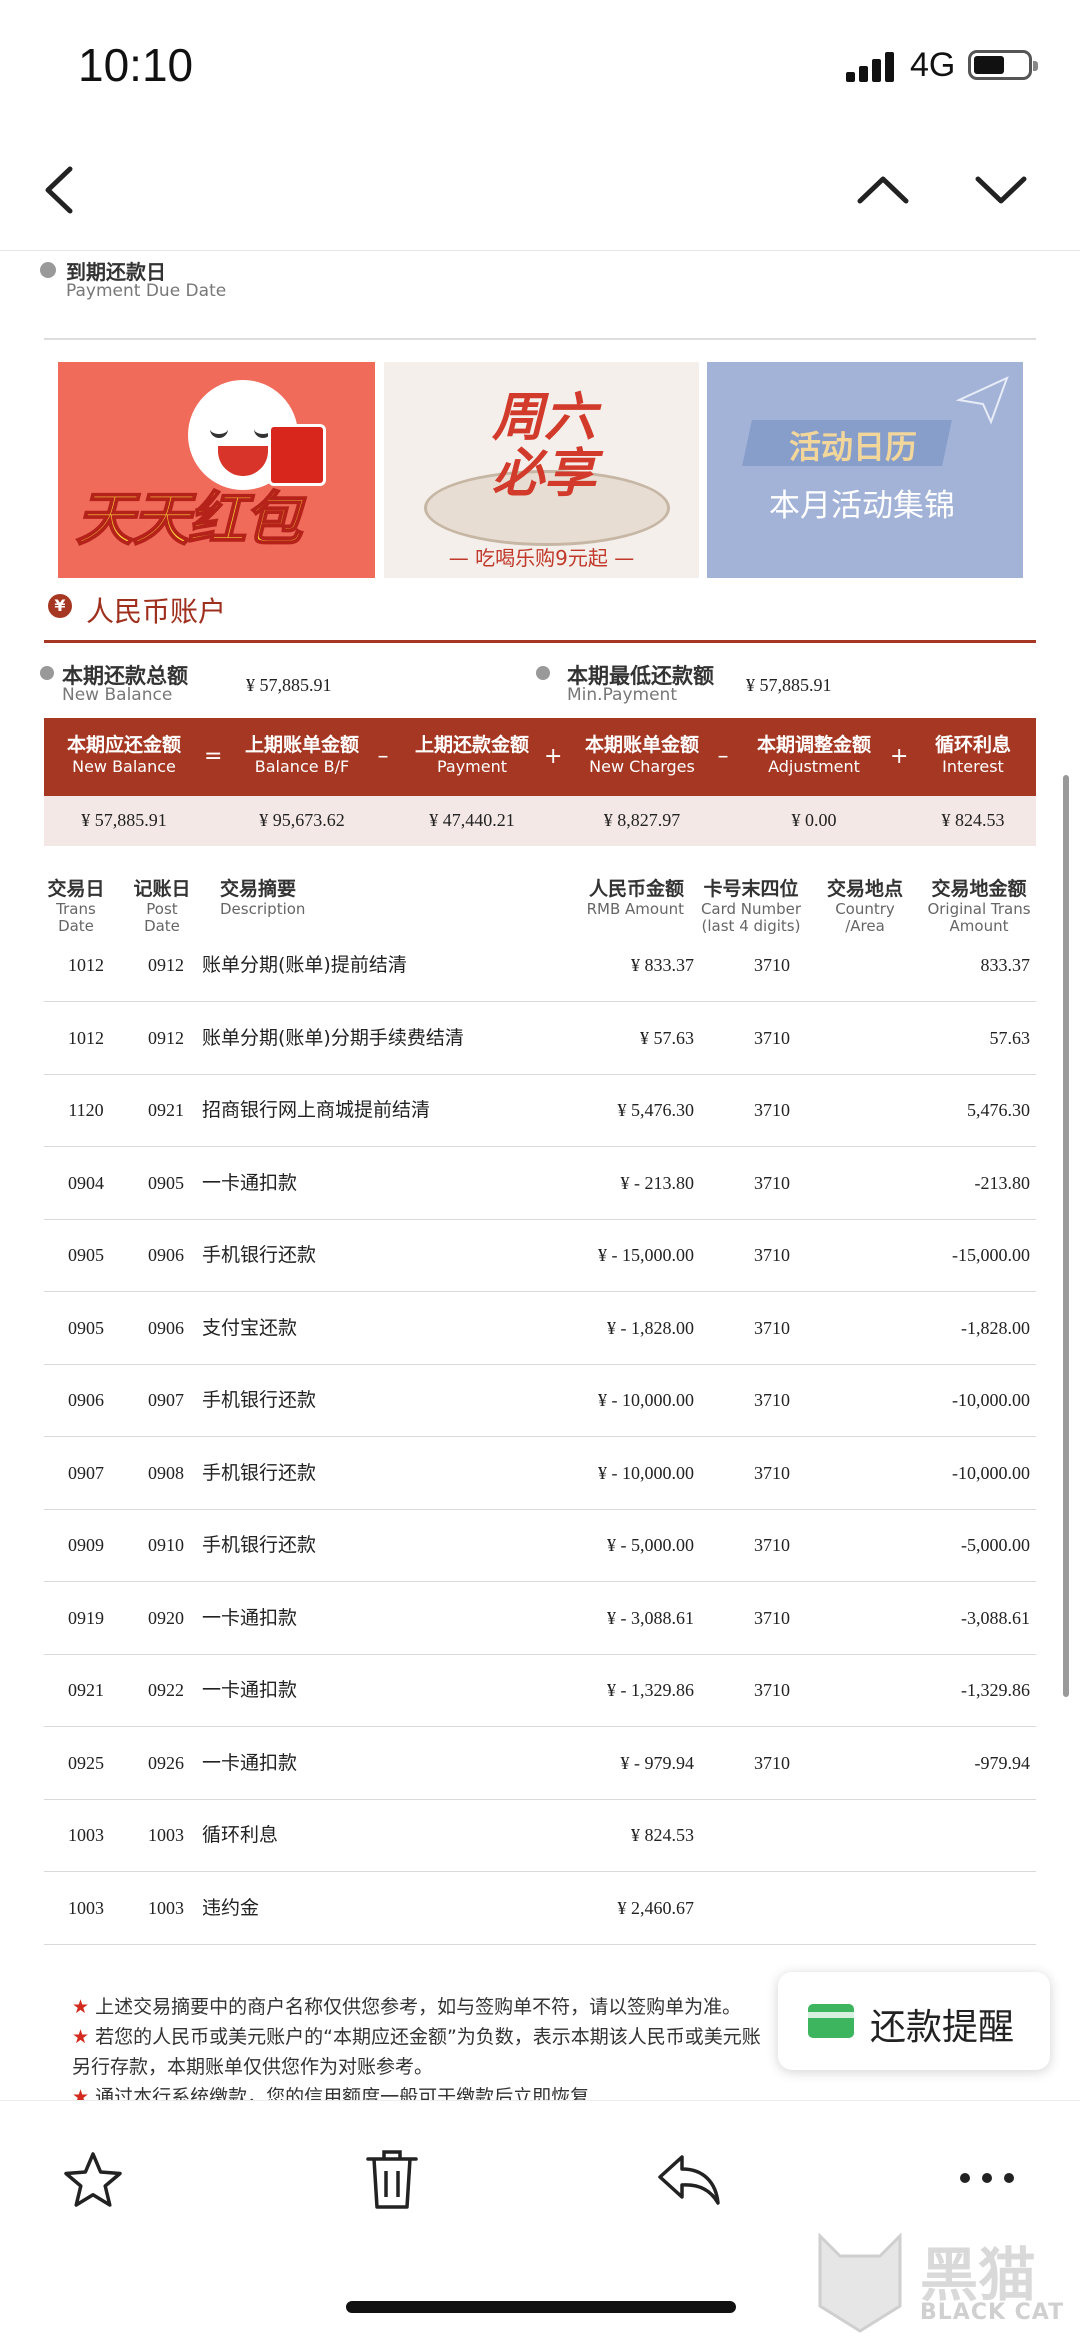 This screenshot has width=1080, height=2340. I want to click on back-button, so click(61, 190).